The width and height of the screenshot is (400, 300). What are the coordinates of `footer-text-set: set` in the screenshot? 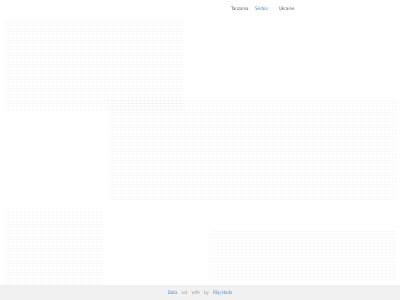 It's located at (184, 292).